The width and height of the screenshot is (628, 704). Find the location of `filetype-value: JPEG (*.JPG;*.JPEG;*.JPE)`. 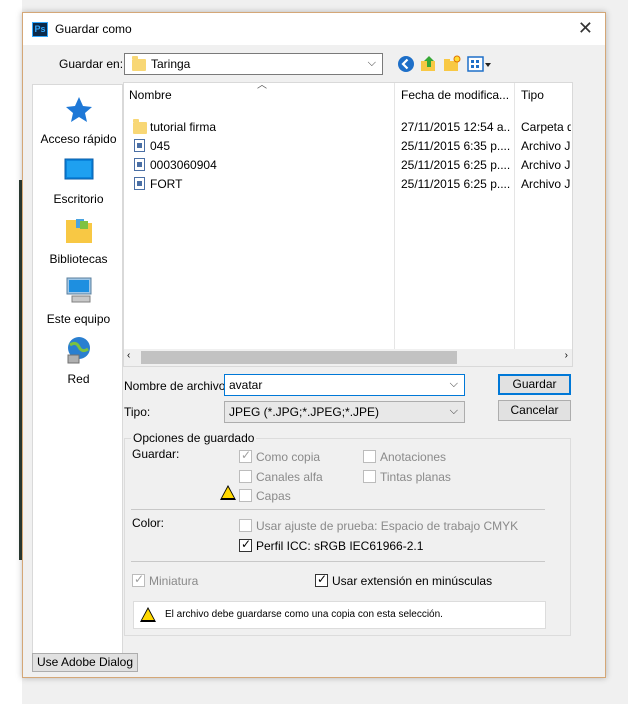

filetype-value: JPEG (*.JPG;*.JPEG;*.JPE) is located at coordinates (304, 412).